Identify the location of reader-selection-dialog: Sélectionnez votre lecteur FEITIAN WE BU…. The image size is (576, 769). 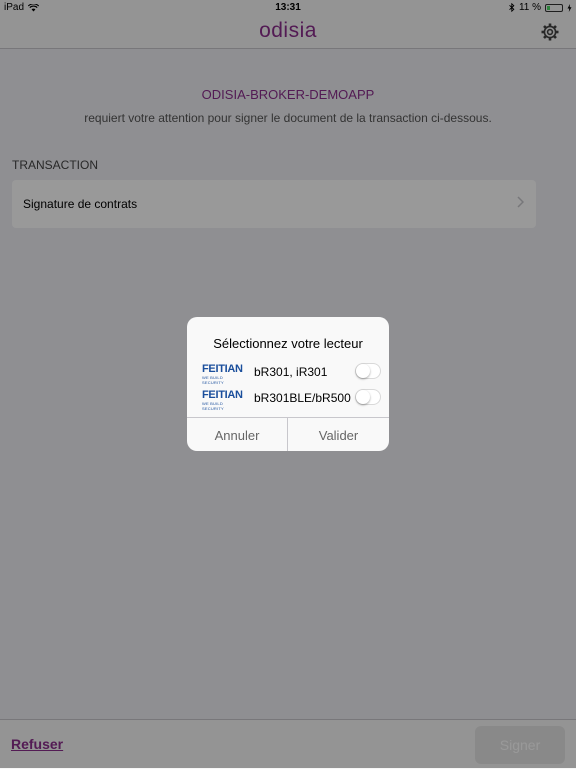
(288, 384).